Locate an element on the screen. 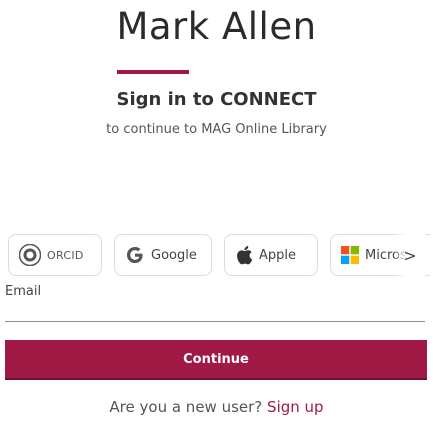 The image size is (433, 441). email-input is located at coordinates (215, 311).